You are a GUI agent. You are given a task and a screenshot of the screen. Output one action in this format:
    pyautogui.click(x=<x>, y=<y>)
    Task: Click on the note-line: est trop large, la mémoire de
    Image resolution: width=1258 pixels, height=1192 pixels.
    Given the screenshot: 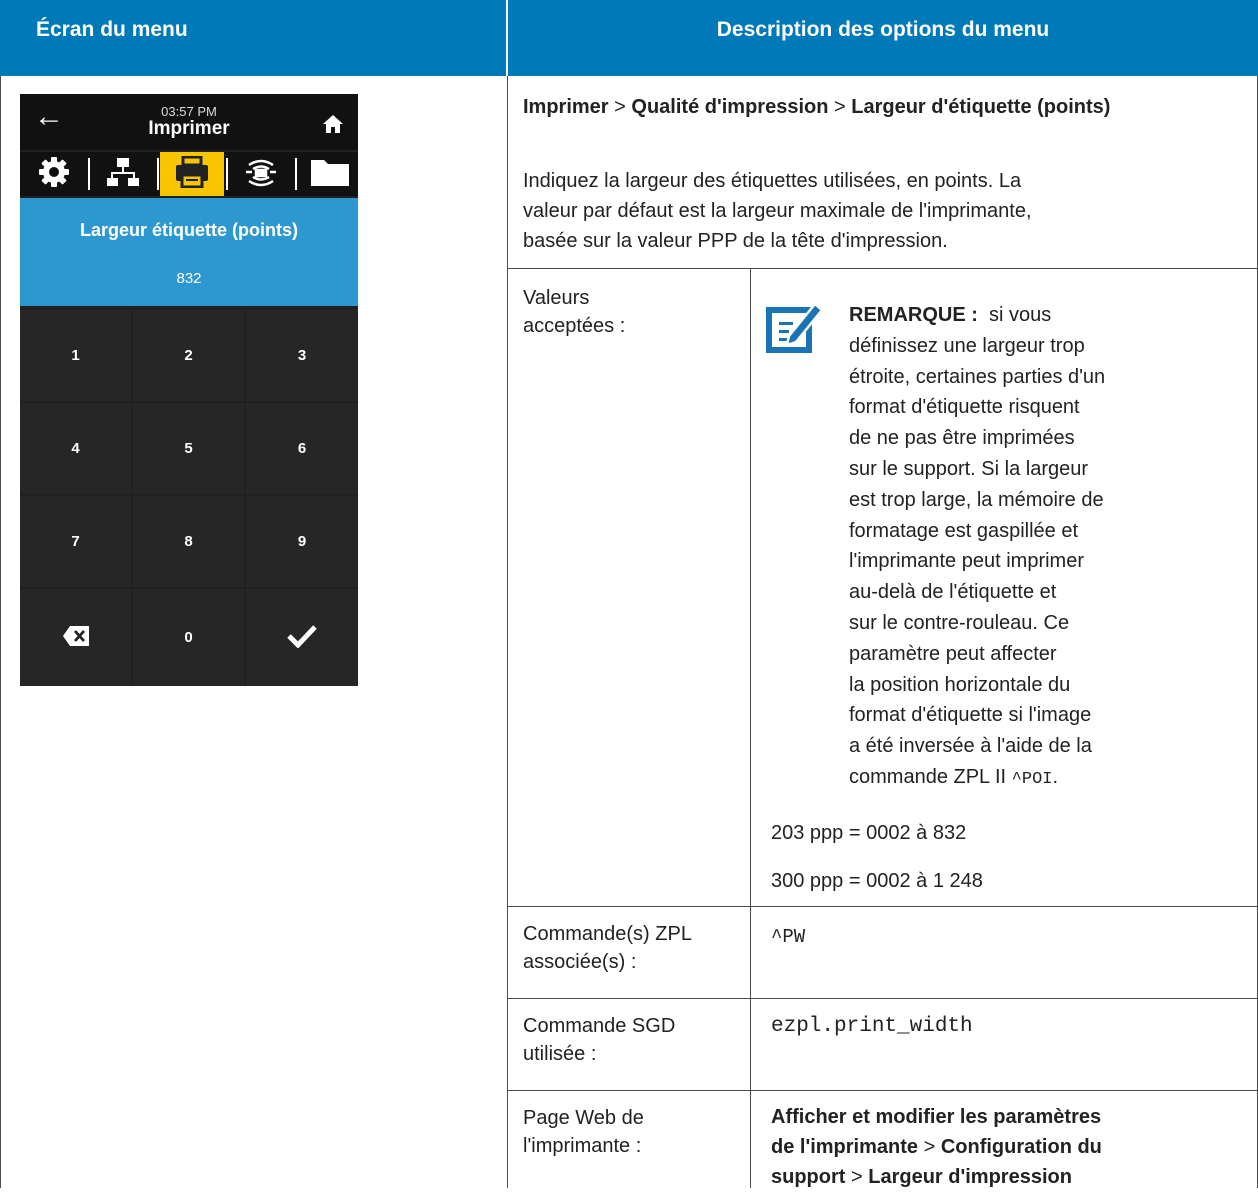 What is the action you would take?
    pyautogui.click(x=976, y=499)
    